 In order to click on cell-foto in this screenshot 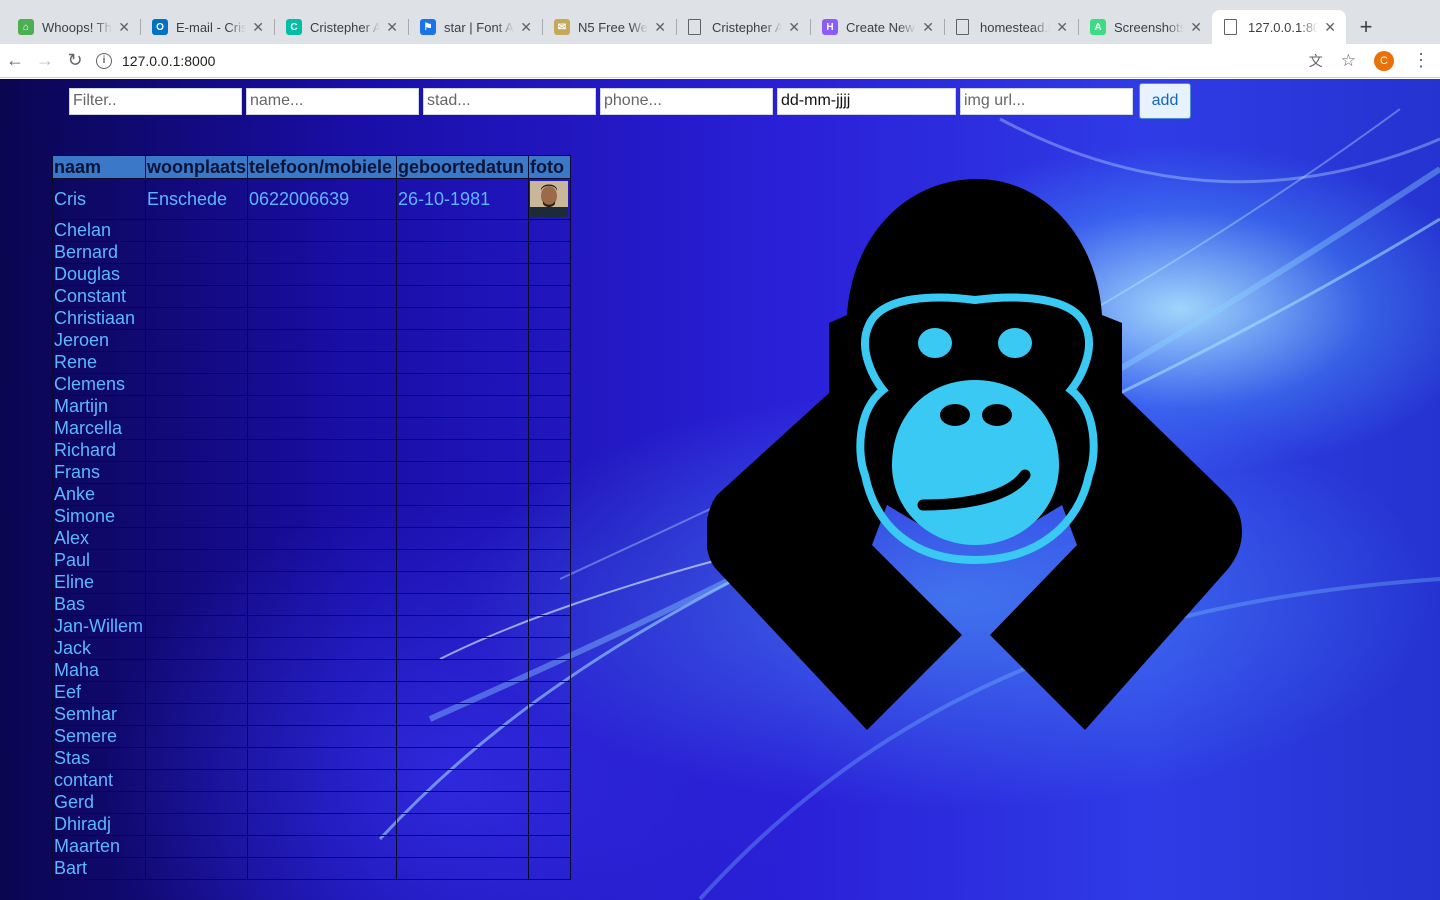, I will do `click(550, 199)`.